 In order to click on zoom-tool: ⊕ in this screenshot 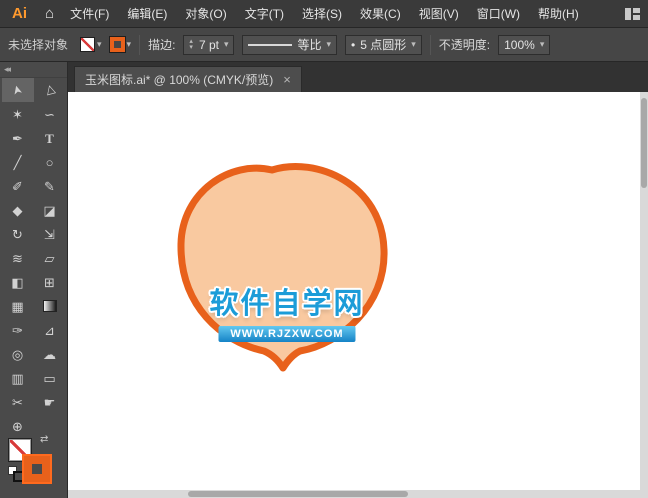, I will do `click(18, 426)`.